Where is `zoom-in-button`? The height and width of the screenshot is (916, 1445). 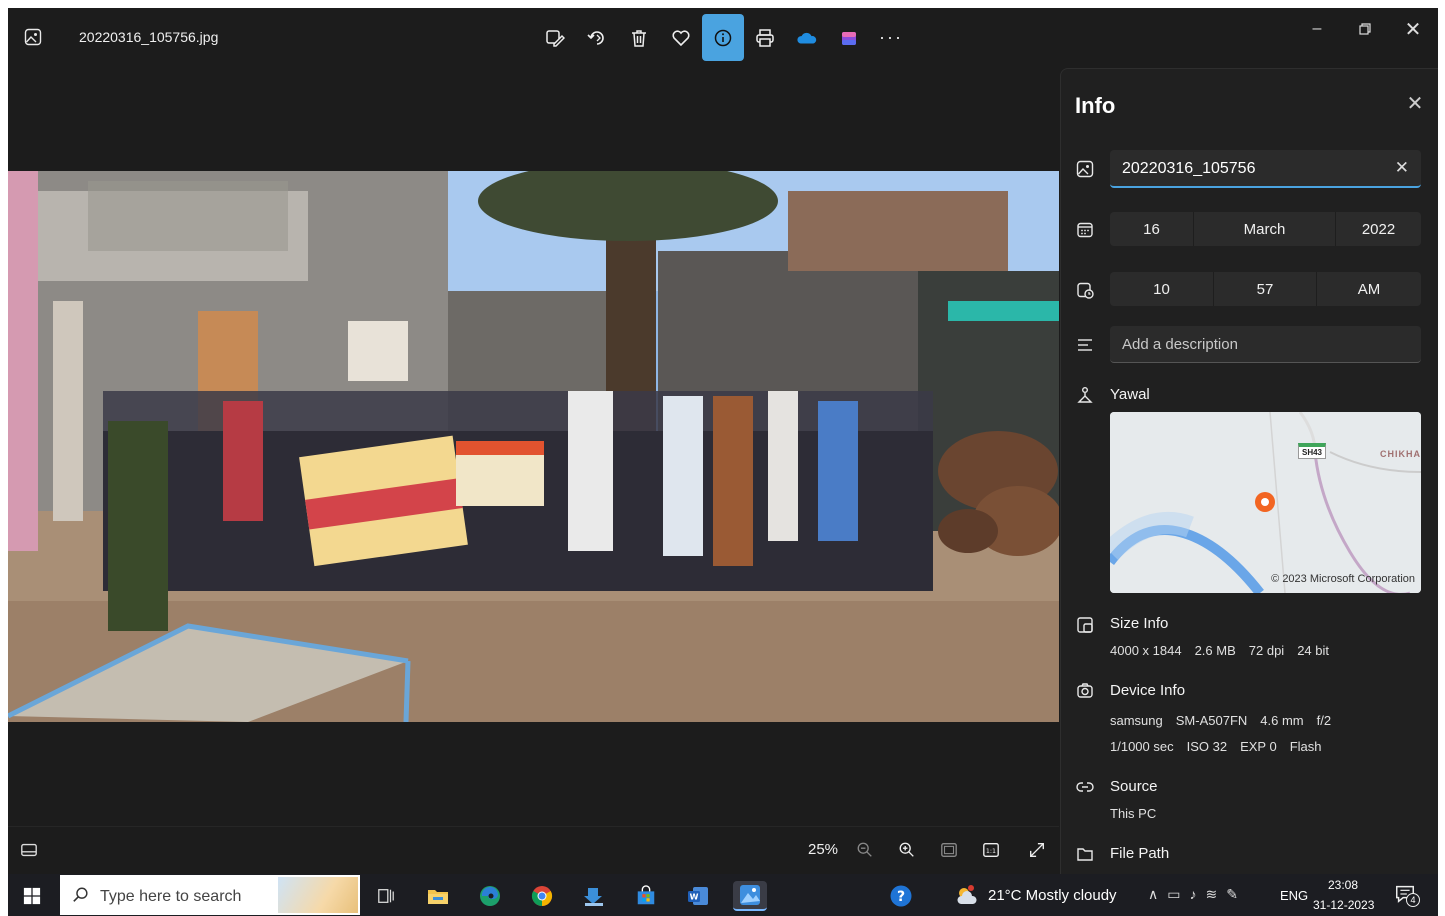 zoom-in-button is located at coordinates (907, 850).